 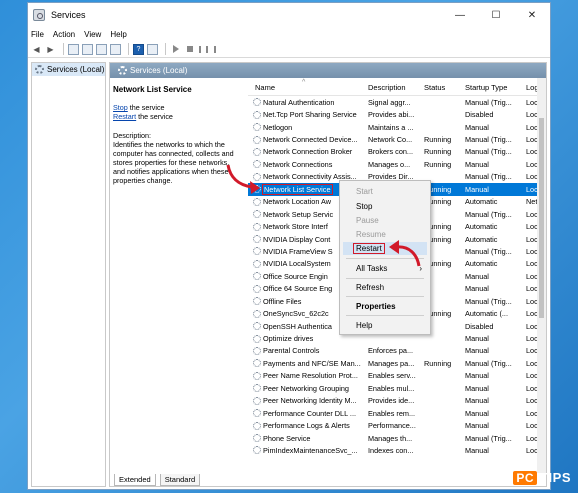 I want to click on vertical-scrollbar, so click(x=541, y=275).